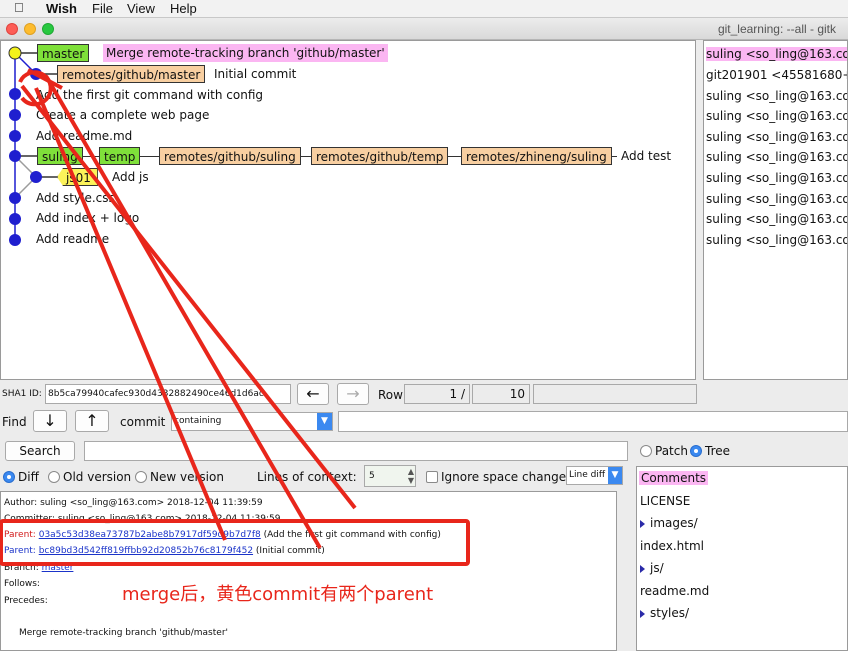 The height and width of the screenshot is (651, 848). What do you see at coordinates (674, 523) in the screenshot?
I see `folder-name: images/` at bounding box center [674, 523].